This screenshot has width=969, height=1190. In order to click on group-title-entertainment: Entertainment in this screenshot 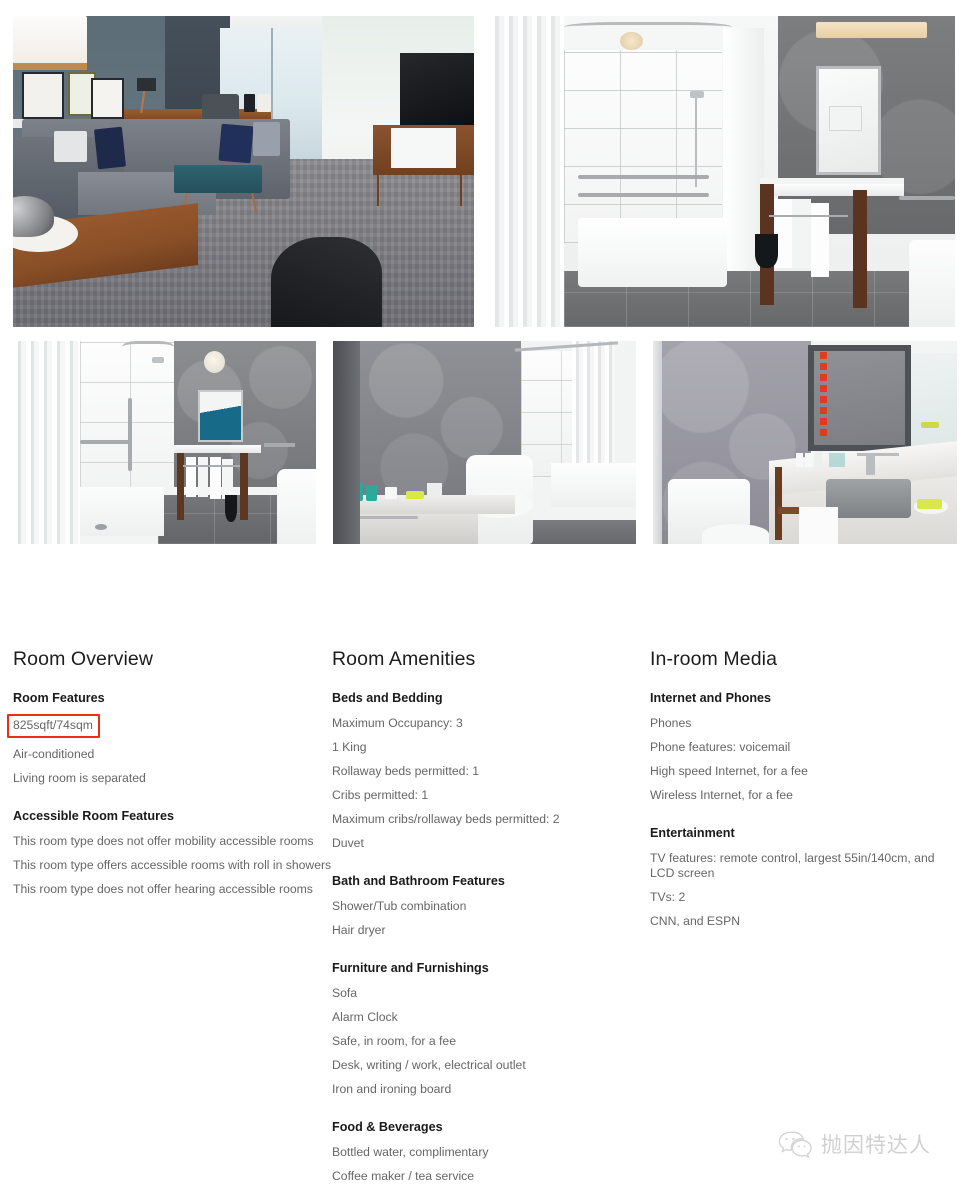, I will do `click(692, 833)`.